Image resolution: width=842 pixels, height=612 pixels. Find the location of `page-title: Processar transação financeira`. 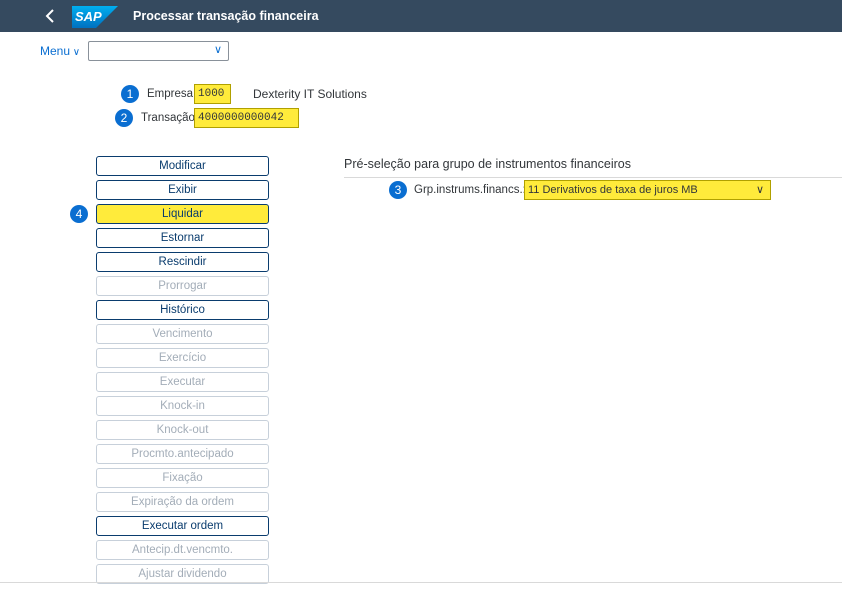

page-title: Processar transação financeira is located at coordinates (226, 16).